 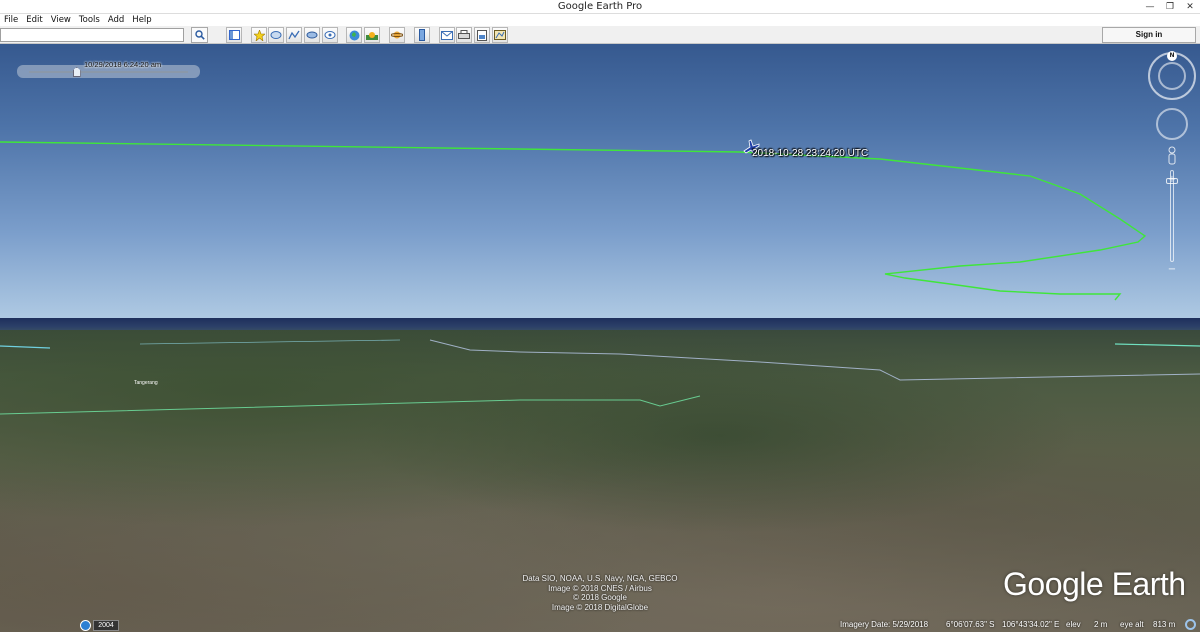 I want to click on sidebar-toggle-icon, so click(x=234, y=35).